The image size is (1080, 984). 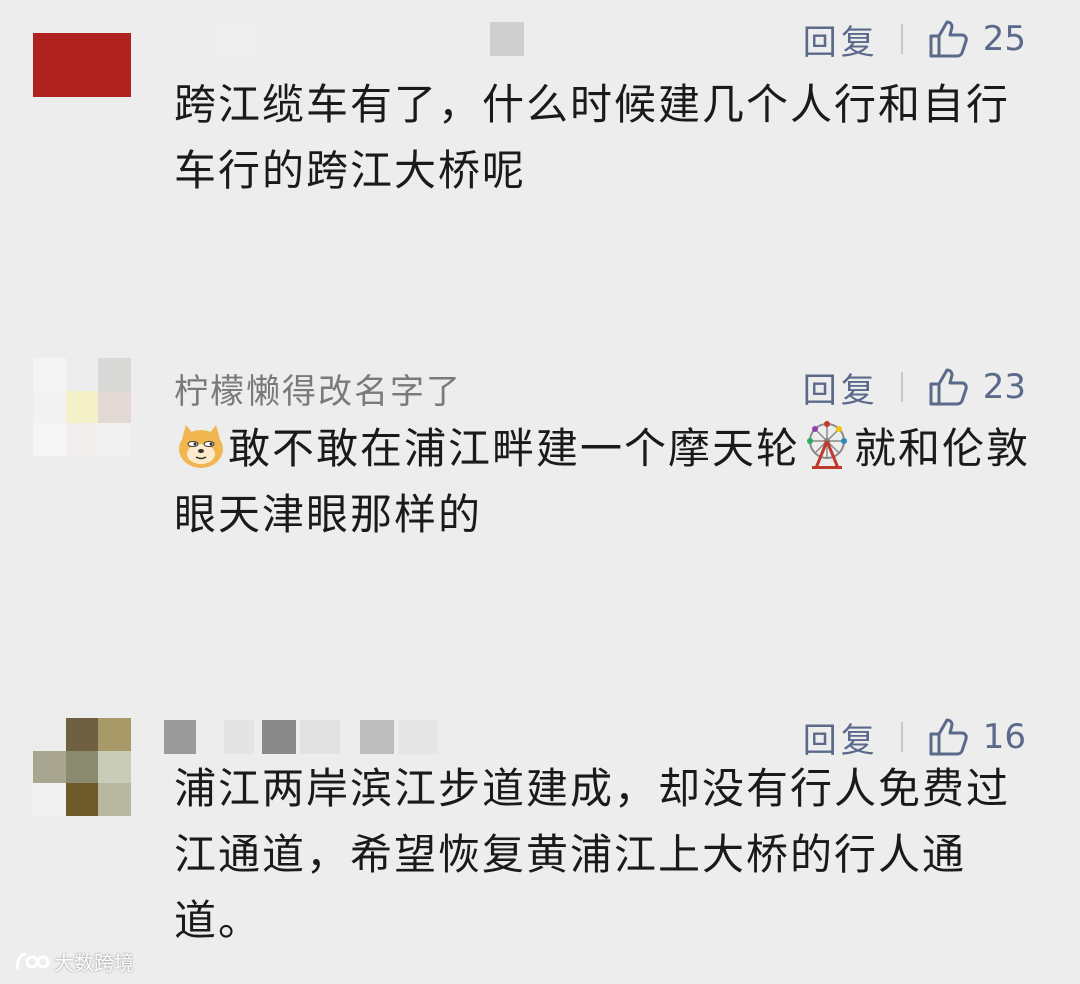 What do you see at coordinates (827, 445) in the screenshot?
I see `ferris-wheel-emoji-icon` at bounding box center [827, 445].